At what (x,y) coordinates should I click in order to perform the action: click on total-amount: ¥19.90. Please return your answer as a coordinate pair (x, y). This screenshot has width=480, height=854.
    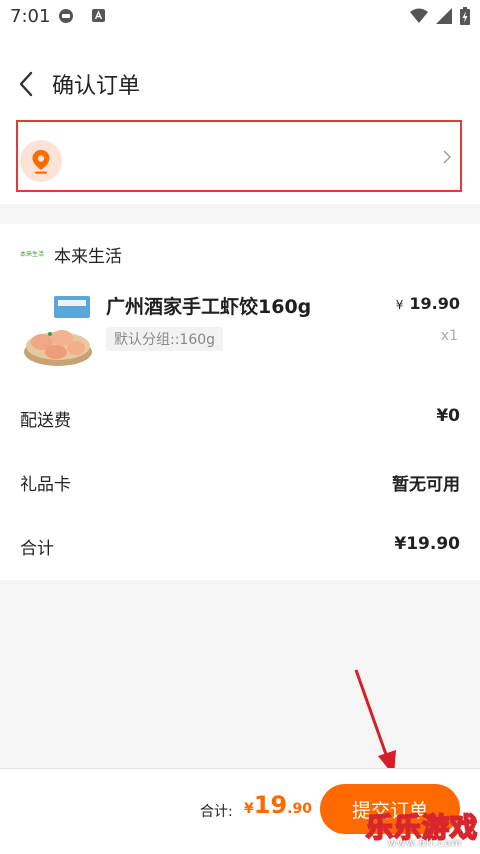
    Looking at the image, I should click on (278, 805).